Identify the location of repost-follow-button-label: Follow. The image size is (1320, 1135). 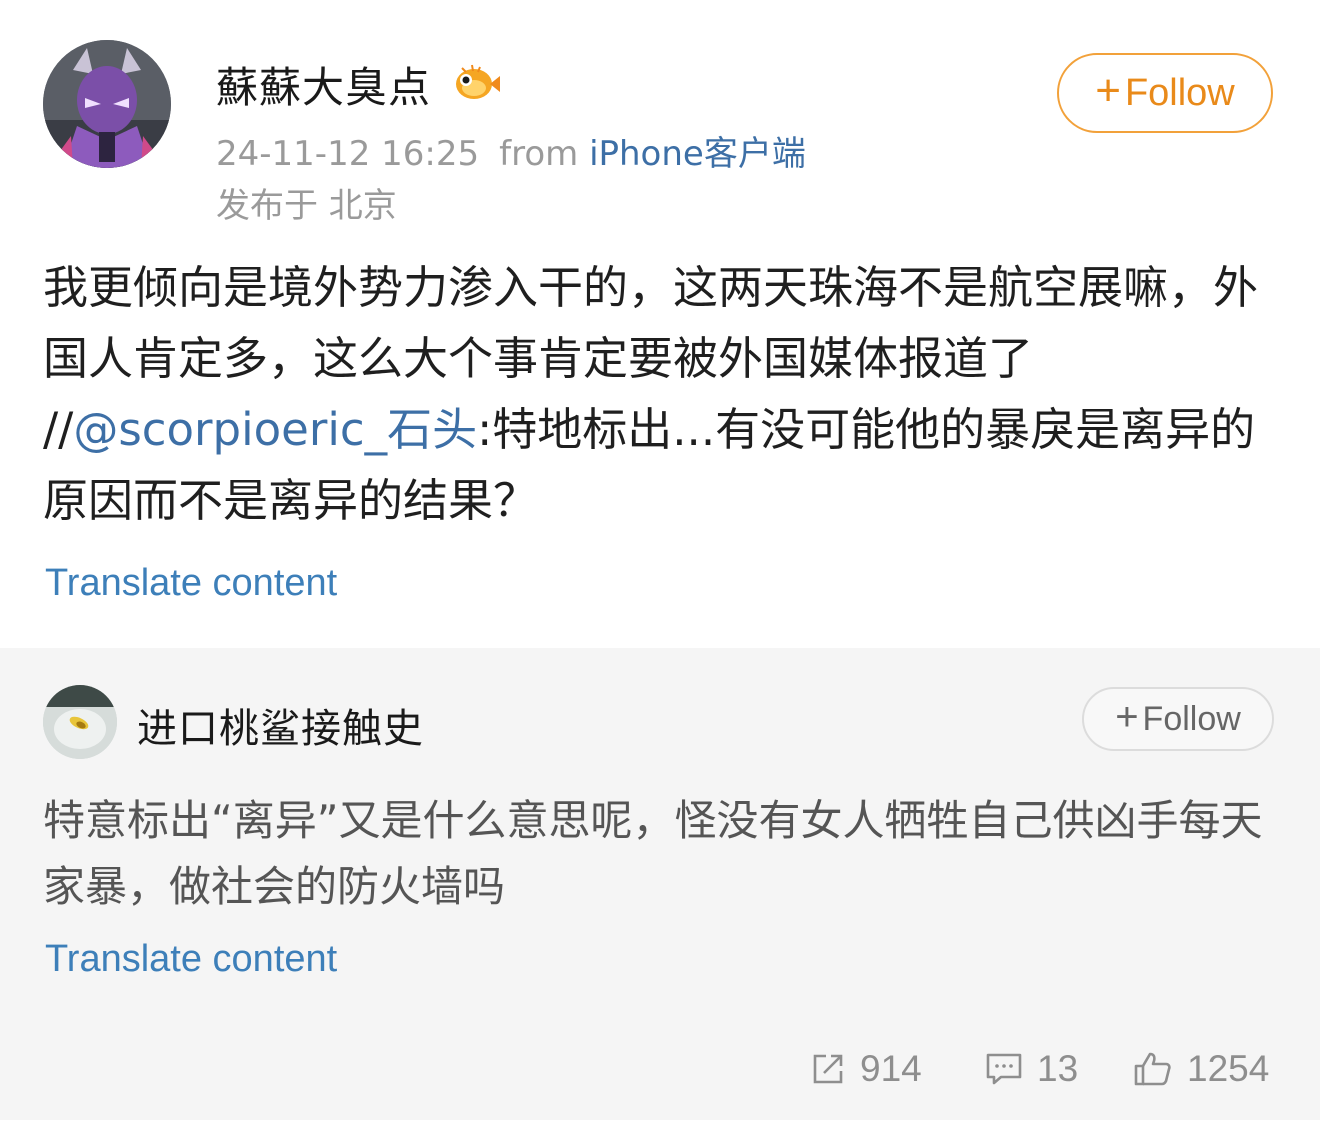
(1191, 718).